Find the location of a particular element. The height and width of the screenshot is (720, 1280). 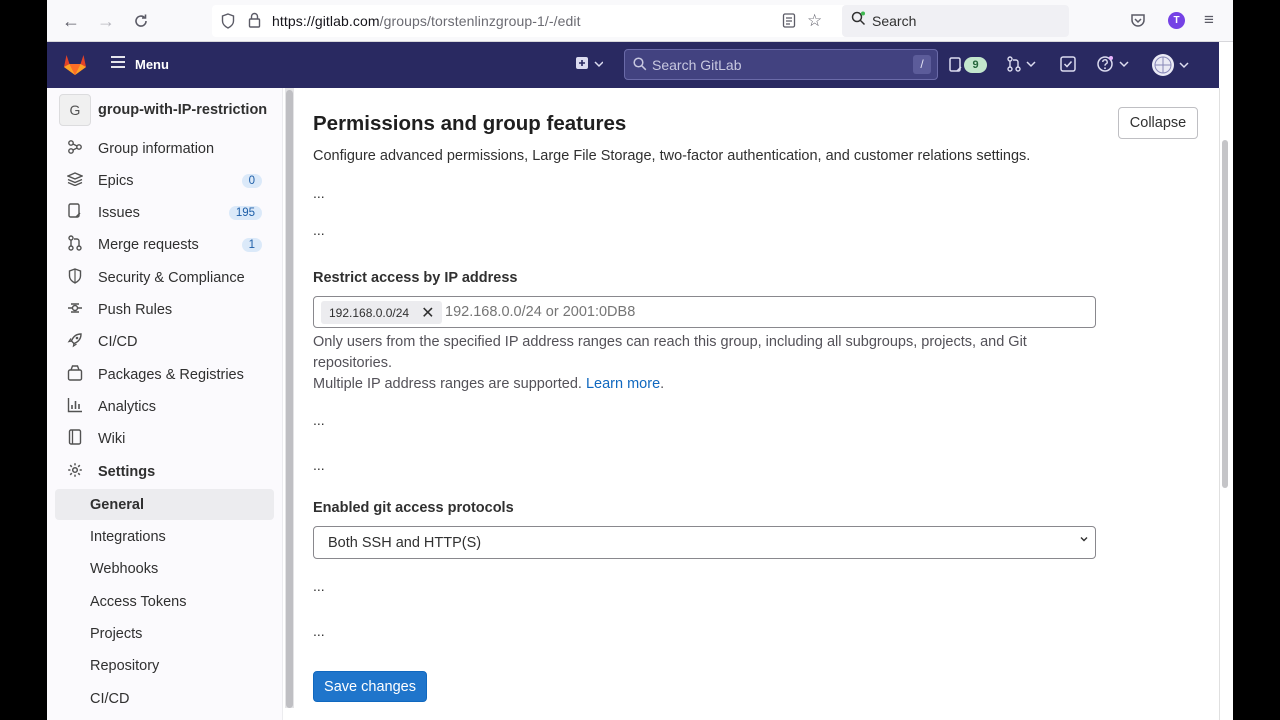

sidebar-subitem-label: CI/CD is located at coordinates (110, 698).